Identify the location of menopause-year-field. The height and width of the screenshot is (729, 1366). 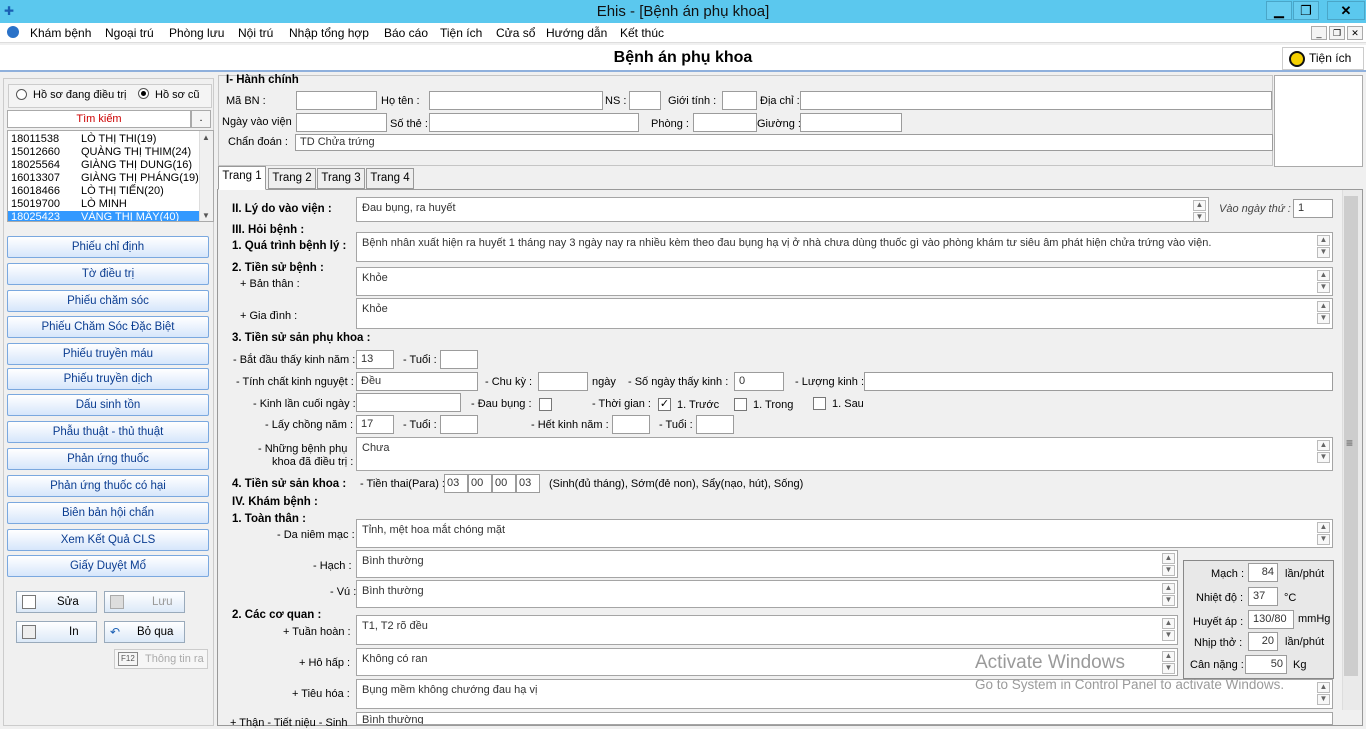
(631, 424).